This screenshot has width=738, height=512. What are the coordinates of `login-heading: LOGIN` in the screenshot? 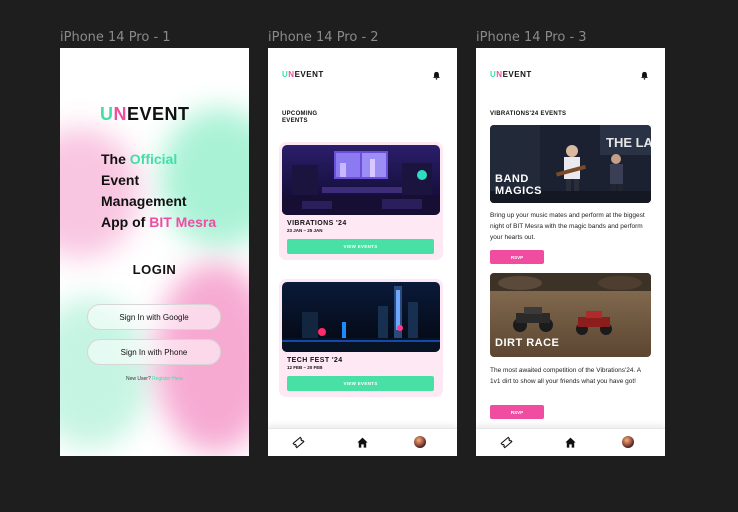 It's located at (154, 269).